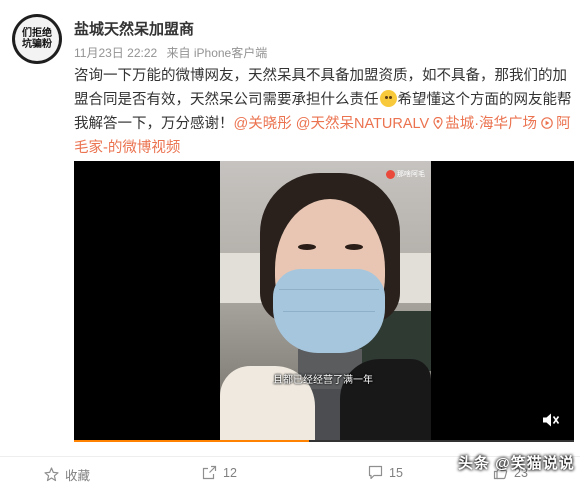  Describe the element at coordinates (375, 472) in the screenshot. I see `comment-icon` at that location.